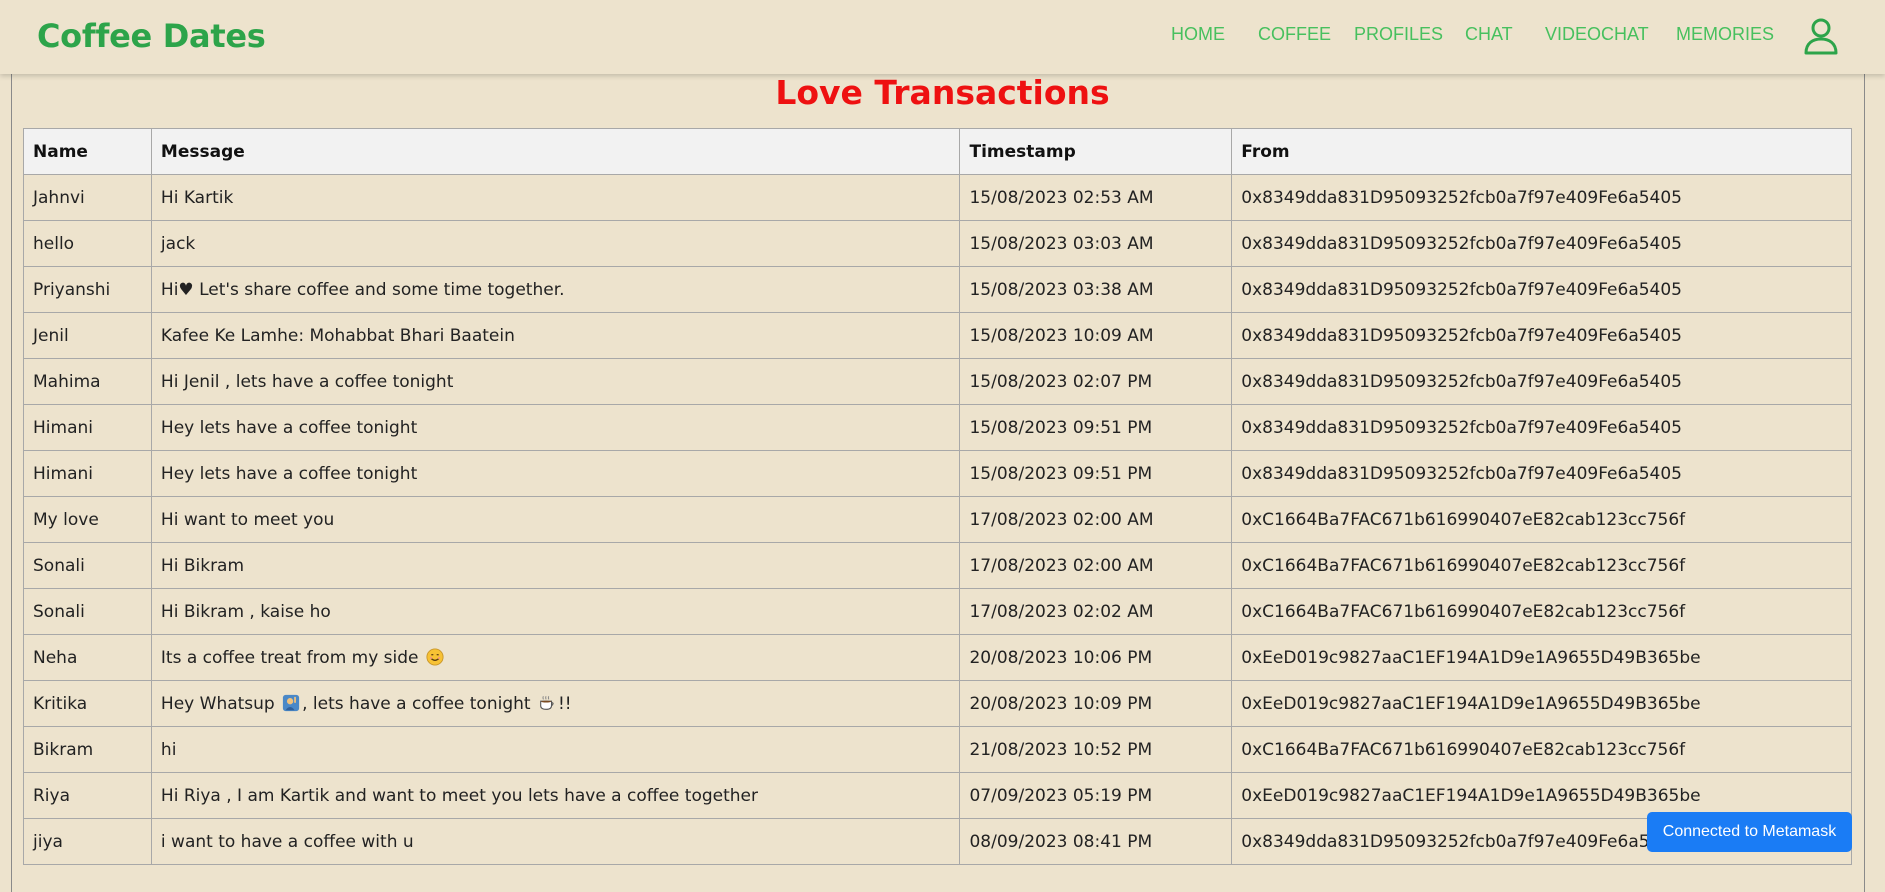 Image resolution: width=1885 pixels, height=892 pixels. I want to click on cell-timestamp: 15/08/2023 03:03 AM, so click(1096, 243).